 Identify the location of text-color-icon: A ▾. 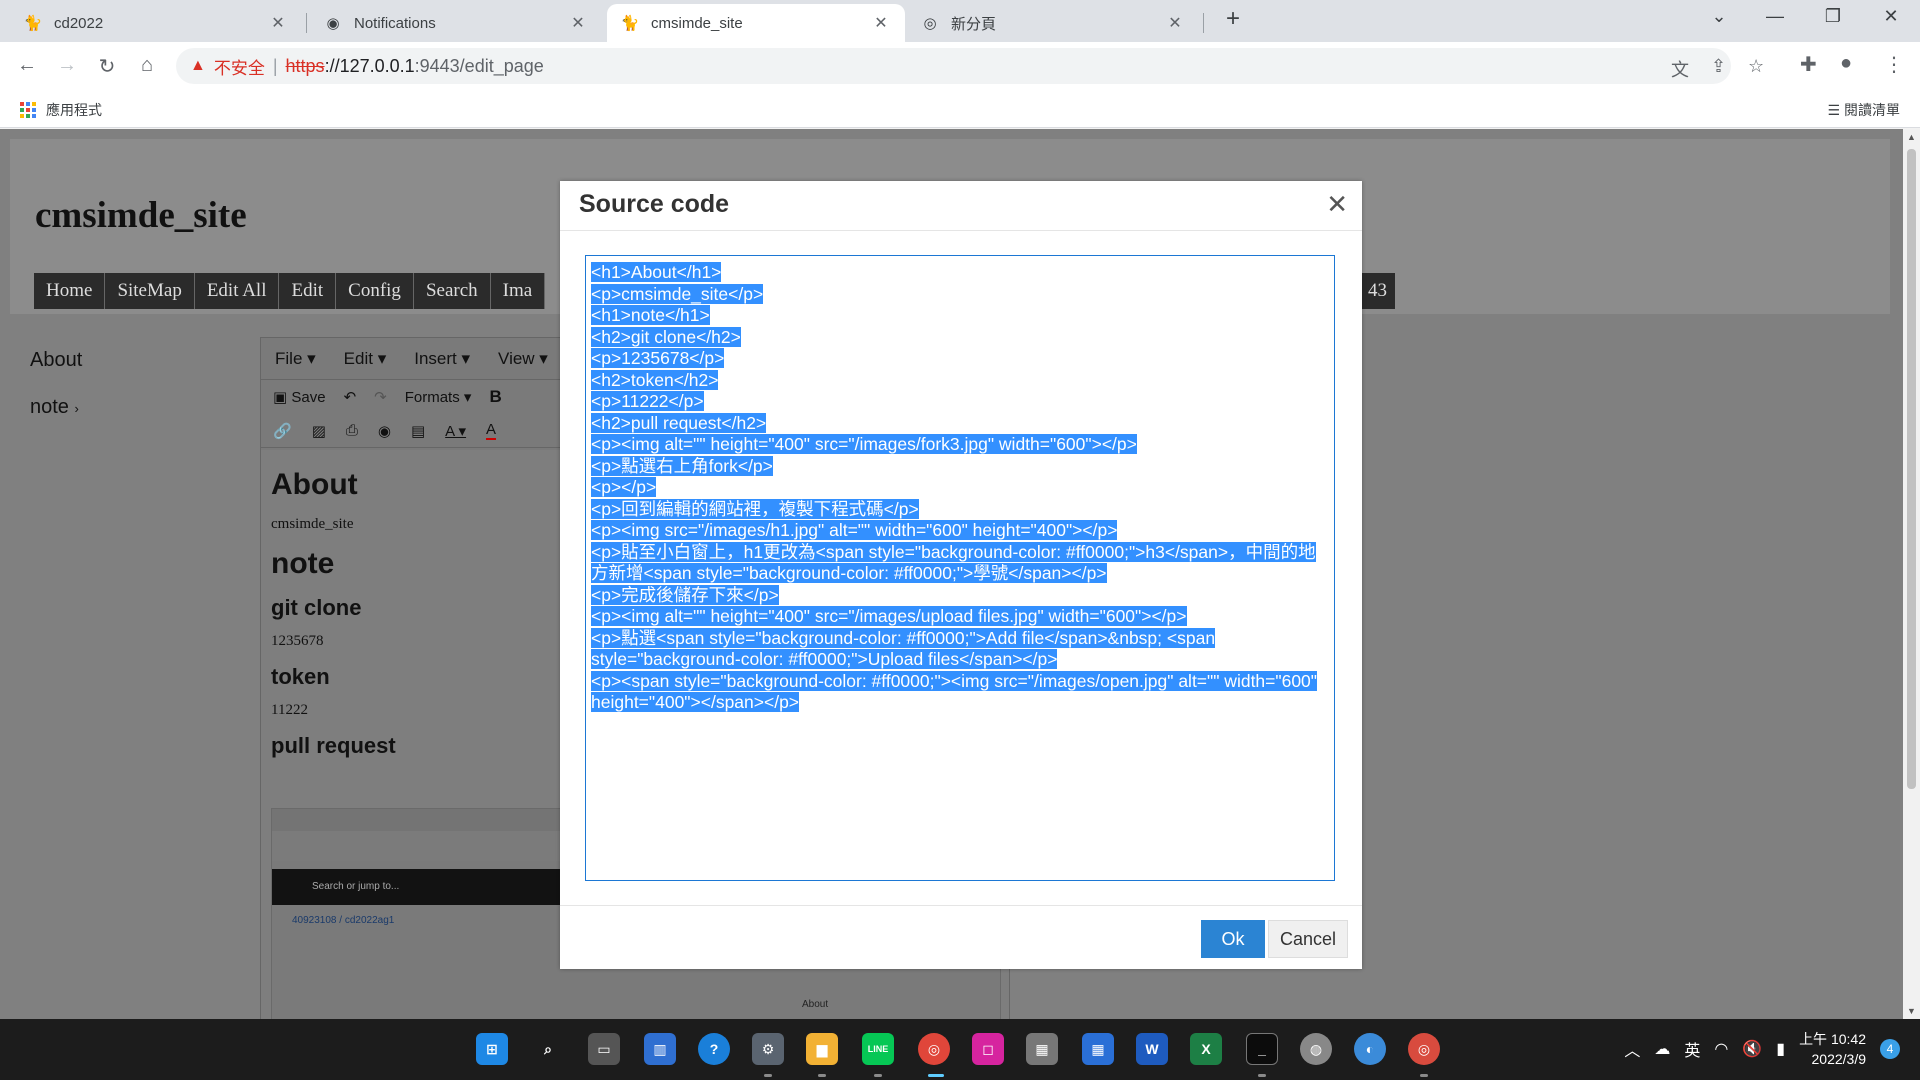
(455, 431).